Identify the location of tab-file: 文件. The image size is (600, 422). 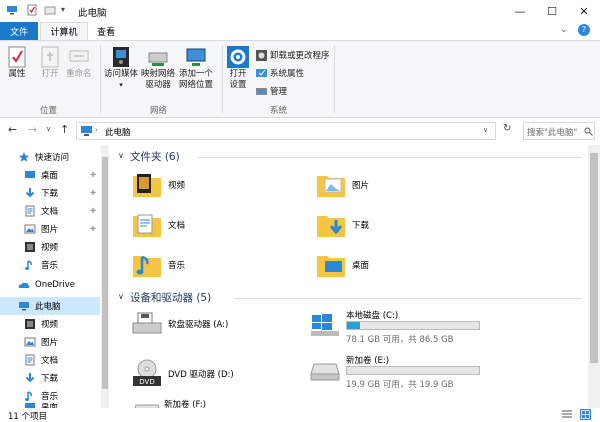
(19, 31).